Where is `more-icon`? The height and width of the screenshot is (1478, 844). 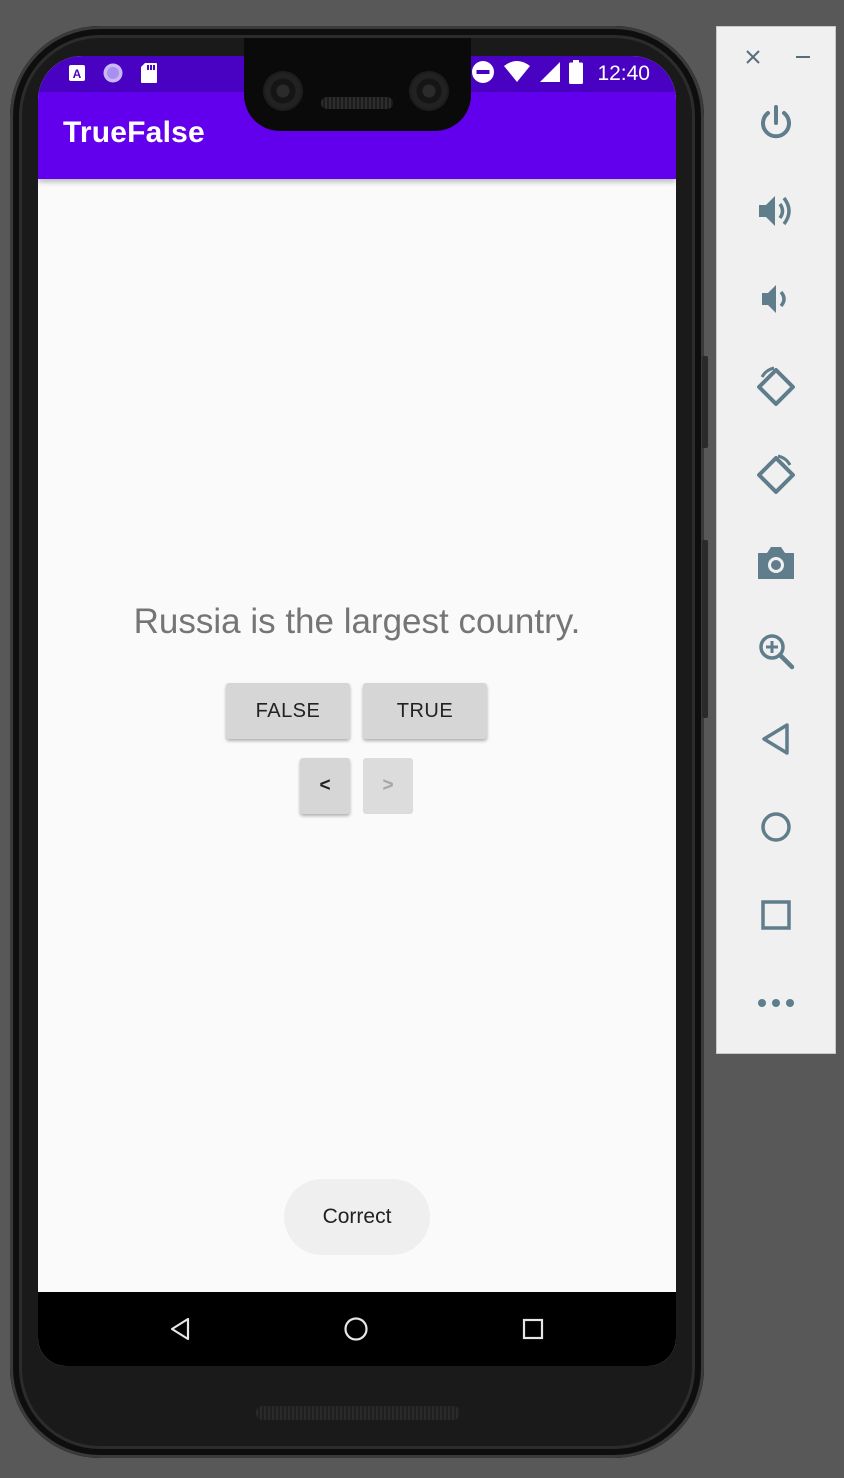 more-icon is located at coordinates (776, 1003).